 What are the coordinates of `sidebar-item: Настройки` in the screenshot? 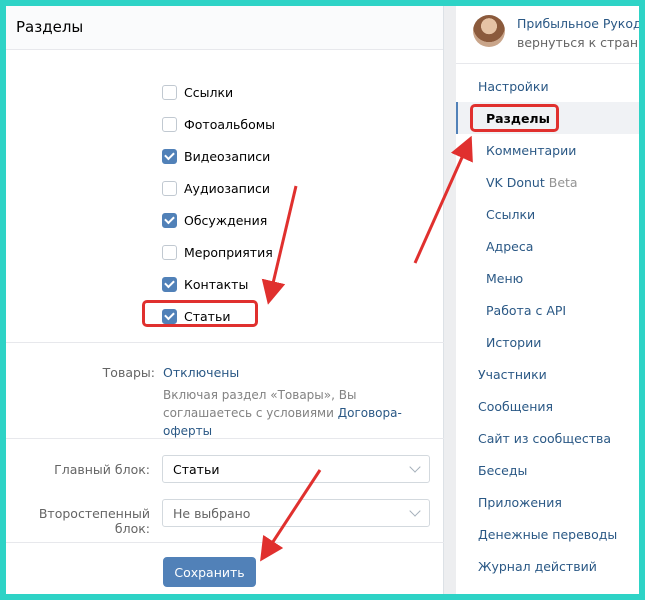 It's located at (547, 86).